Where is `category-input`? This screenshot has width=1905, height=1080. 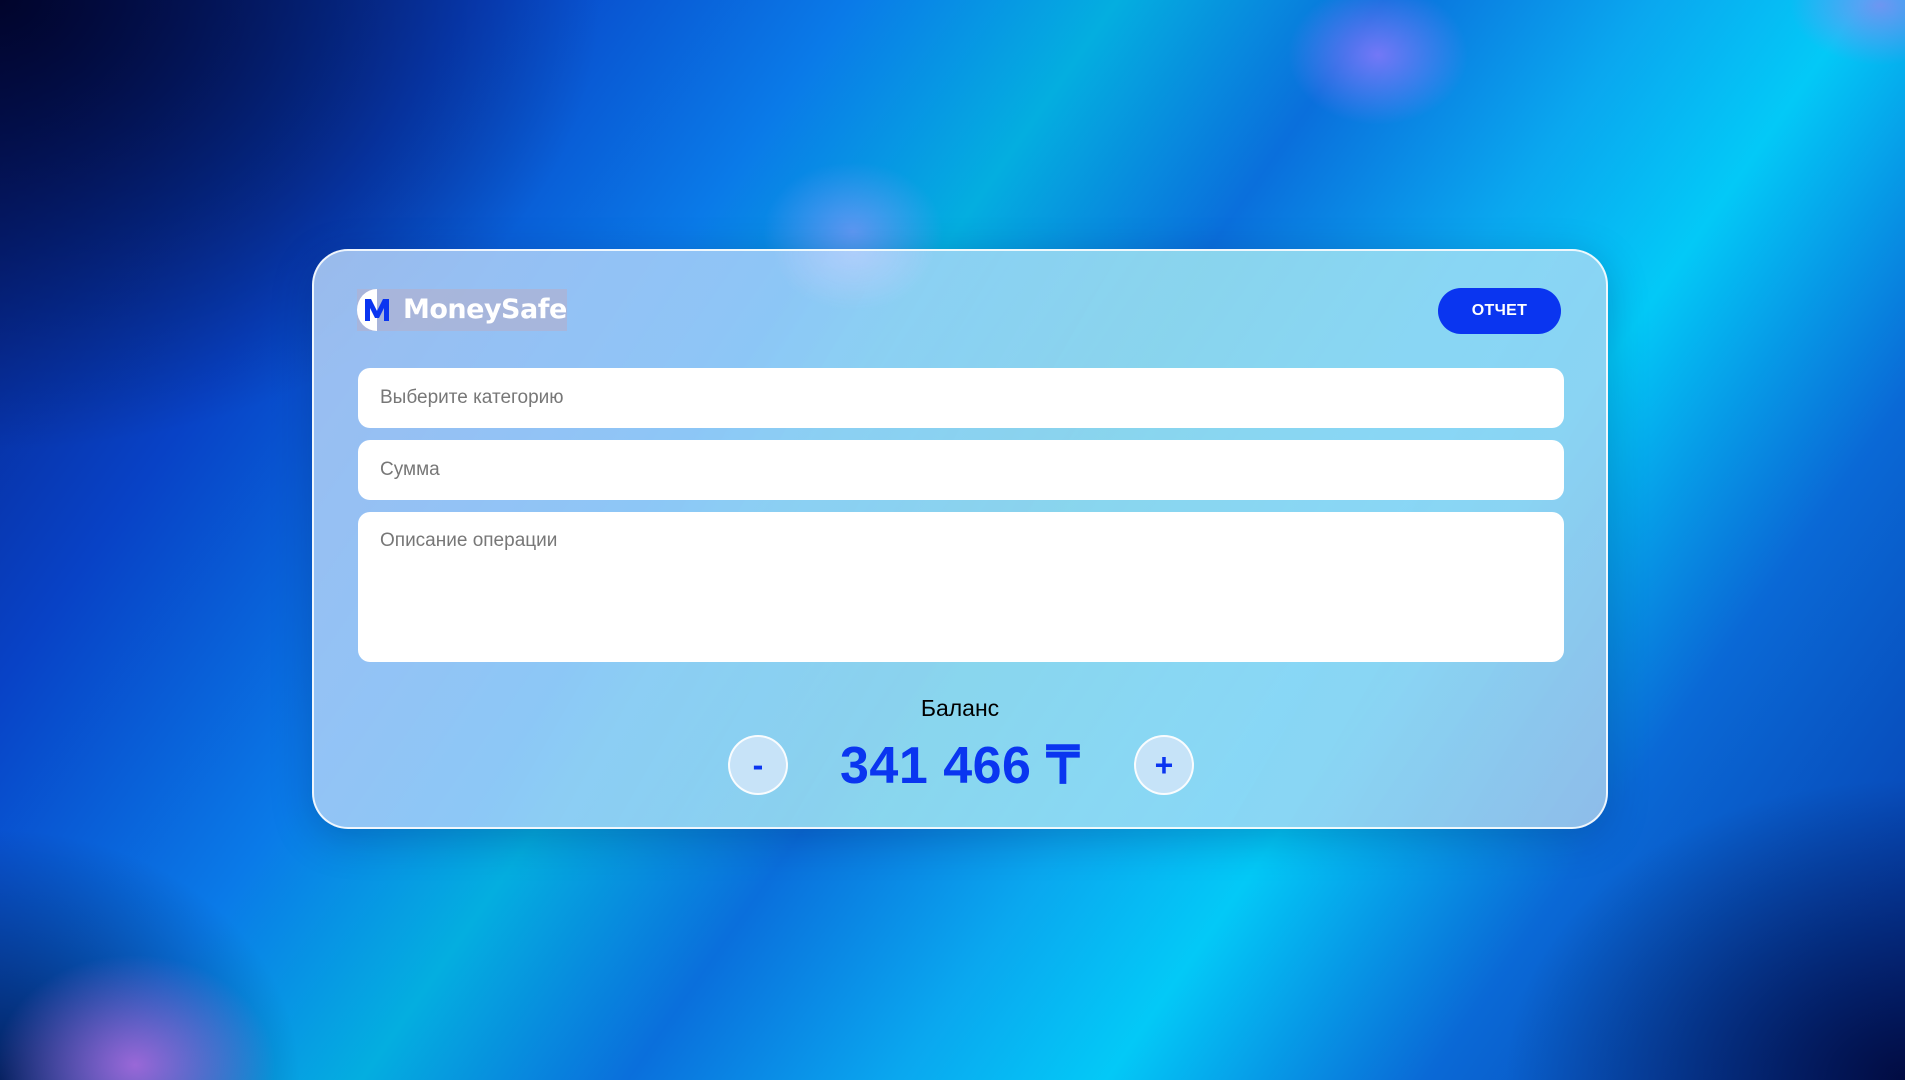
category-input is located at coordinates (961, 398).